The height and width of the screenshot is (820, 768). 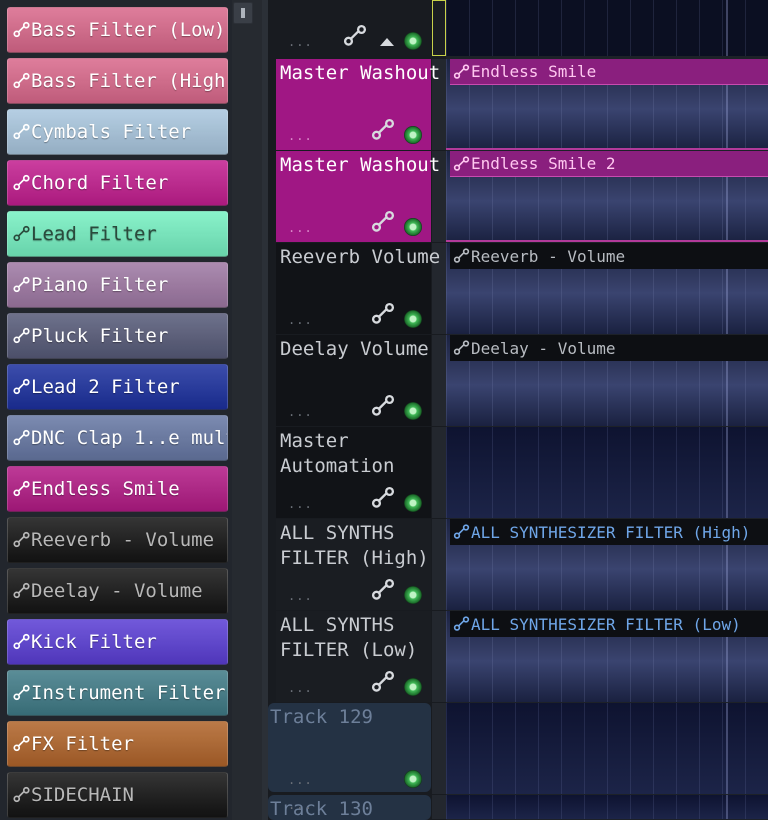 What do you see at coordinates (543, 348) in the screenshot?
I see `automation-clip-label: Deelay - Volume` at bounding box center [543, 348].